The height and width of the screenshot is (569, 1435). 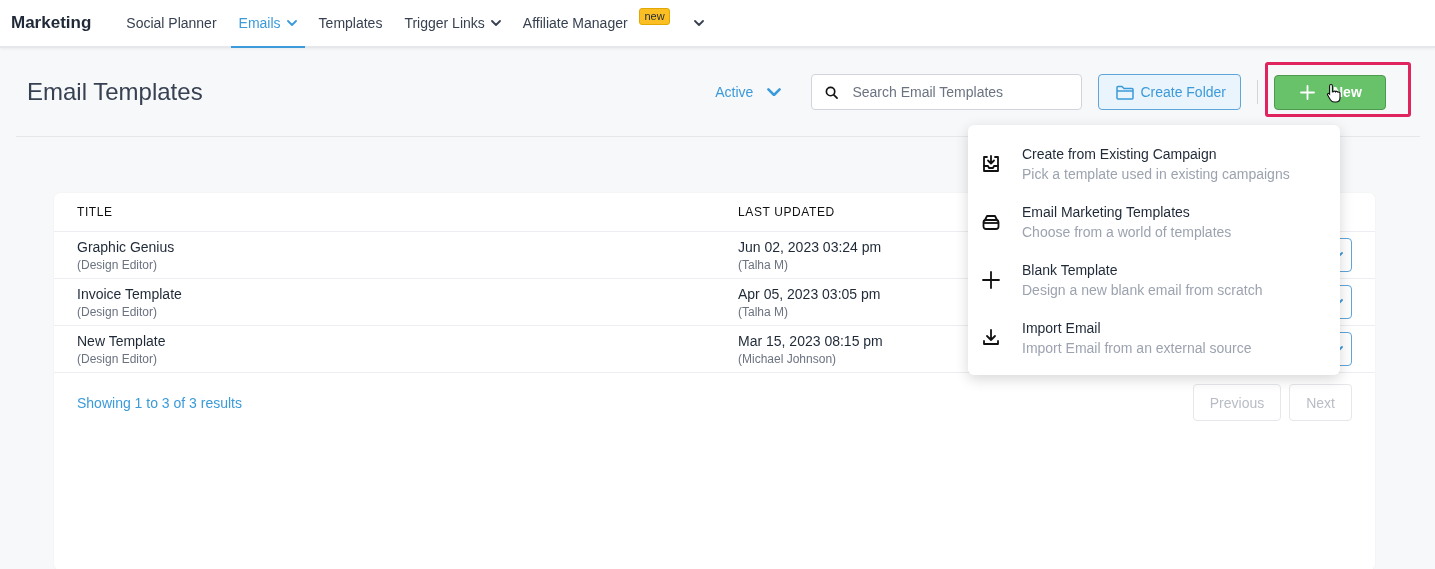 What do you see at coordinates (407, 340) in the screenshot?
I see `template-title: New Template` at bounding box center [407, 340].